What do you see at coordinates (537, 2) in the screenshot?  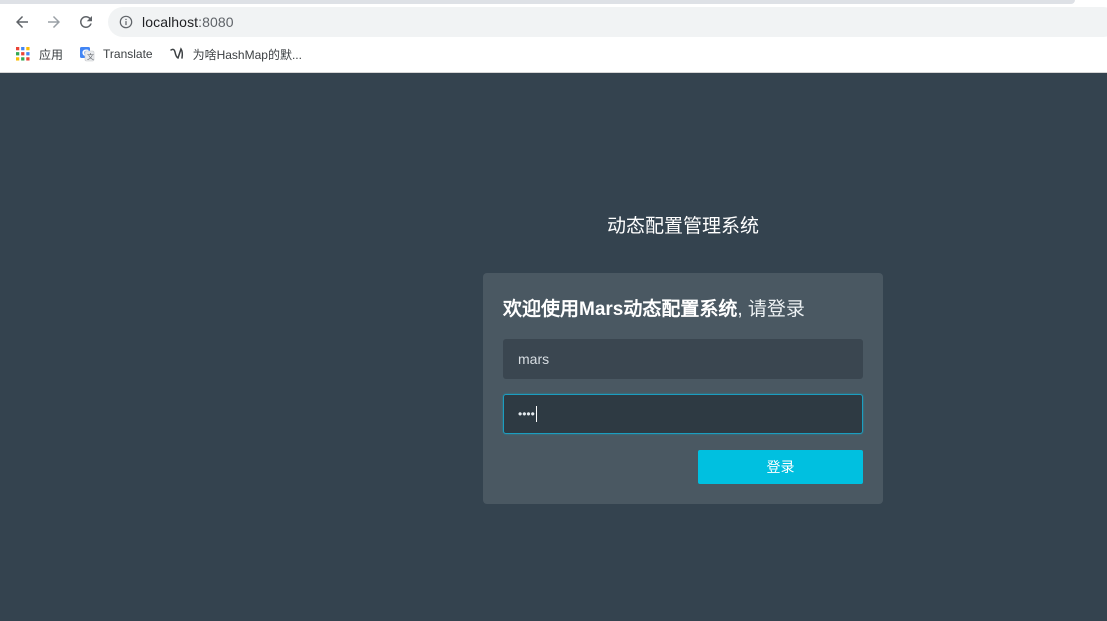 I see `tab-strip-edge` at bounding box center [537, 2].